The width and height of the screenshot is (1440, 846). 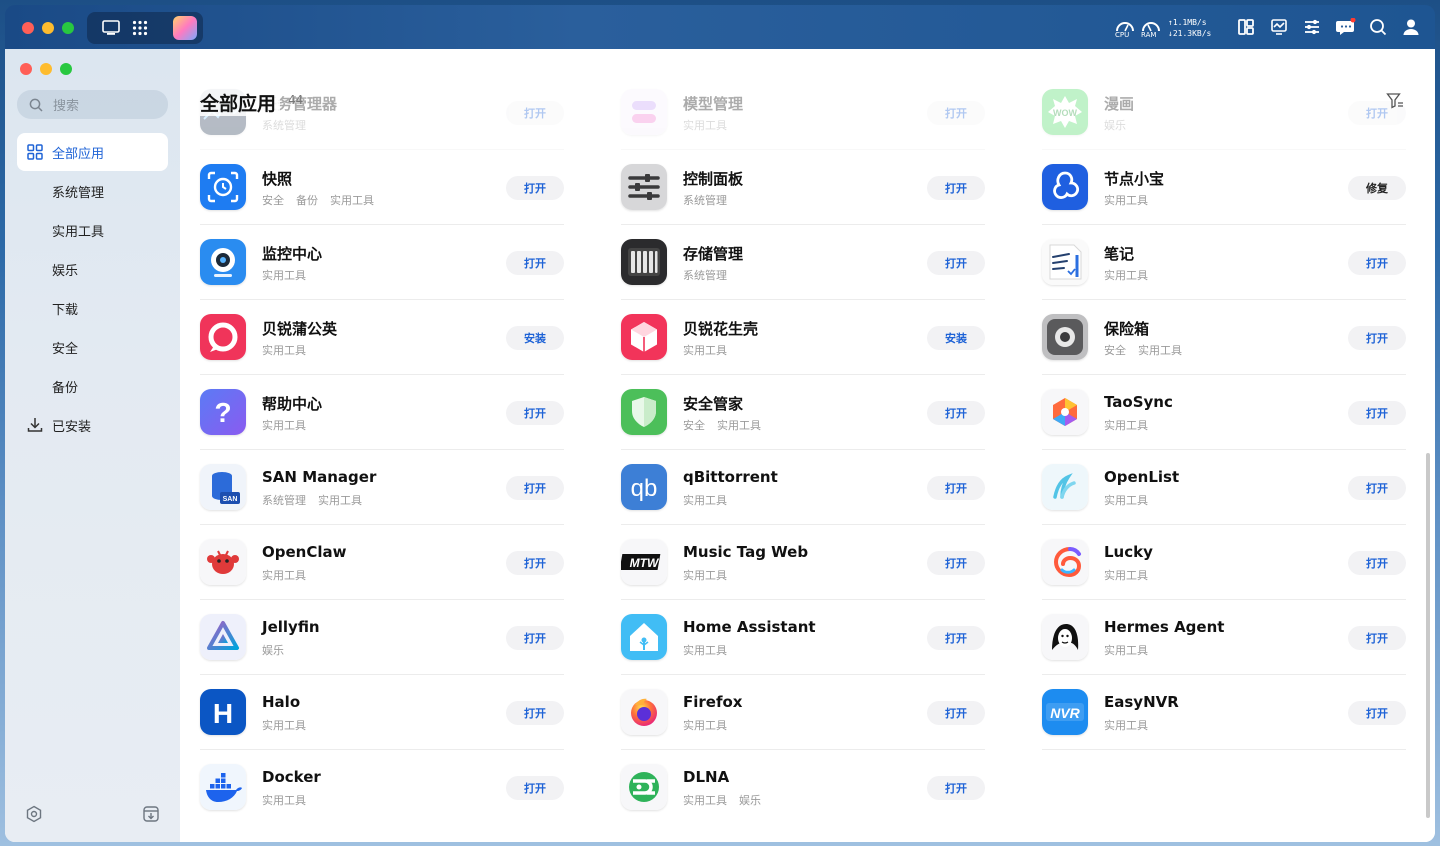 I want to click on app-card: 贝锐花生壳 实用工具 安装, so click(x=803, y=337).